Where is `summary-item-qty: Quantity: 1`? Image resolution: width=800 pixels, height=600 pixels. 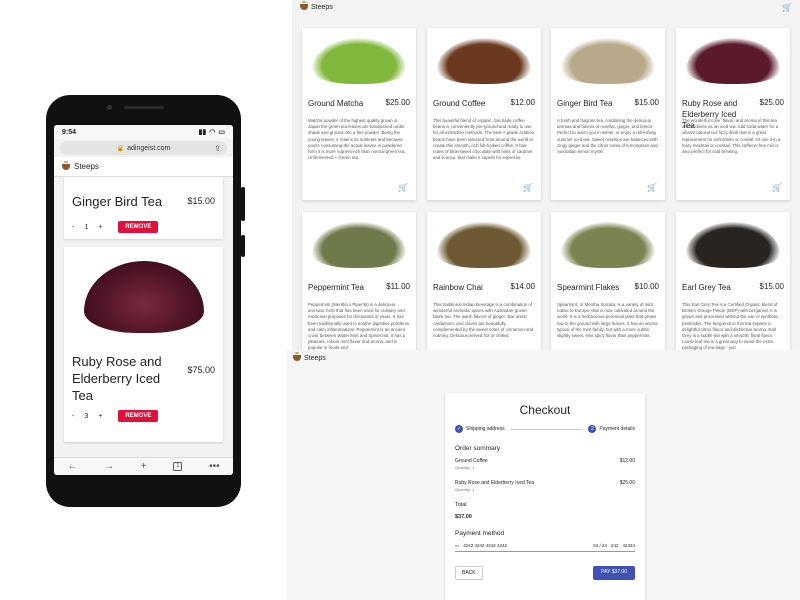
summary-item-qty: Quantity: 1 is located at coordinates (465, 467).